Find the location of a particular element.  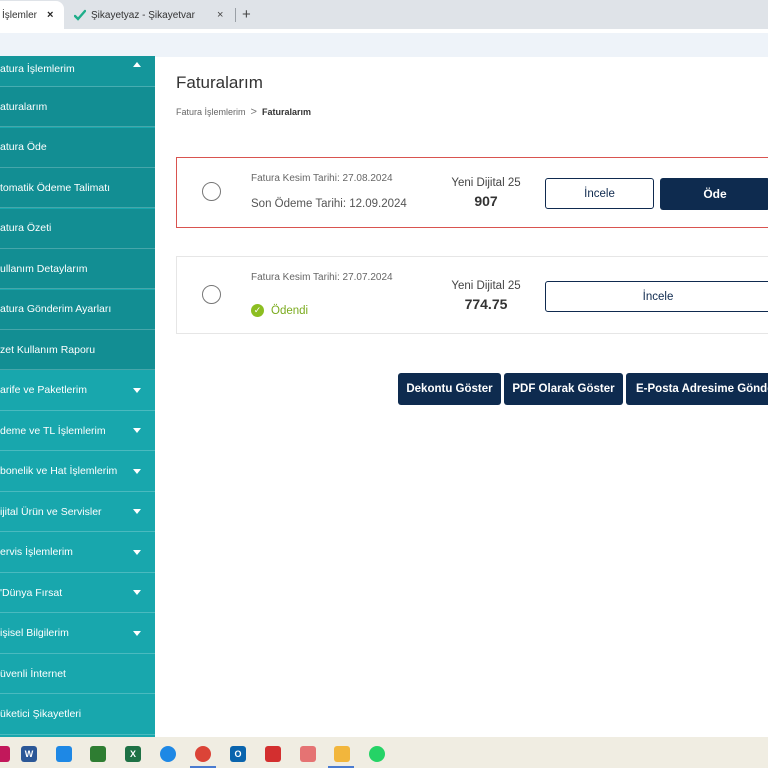

gem-icon is located at coordinates (5, 754).